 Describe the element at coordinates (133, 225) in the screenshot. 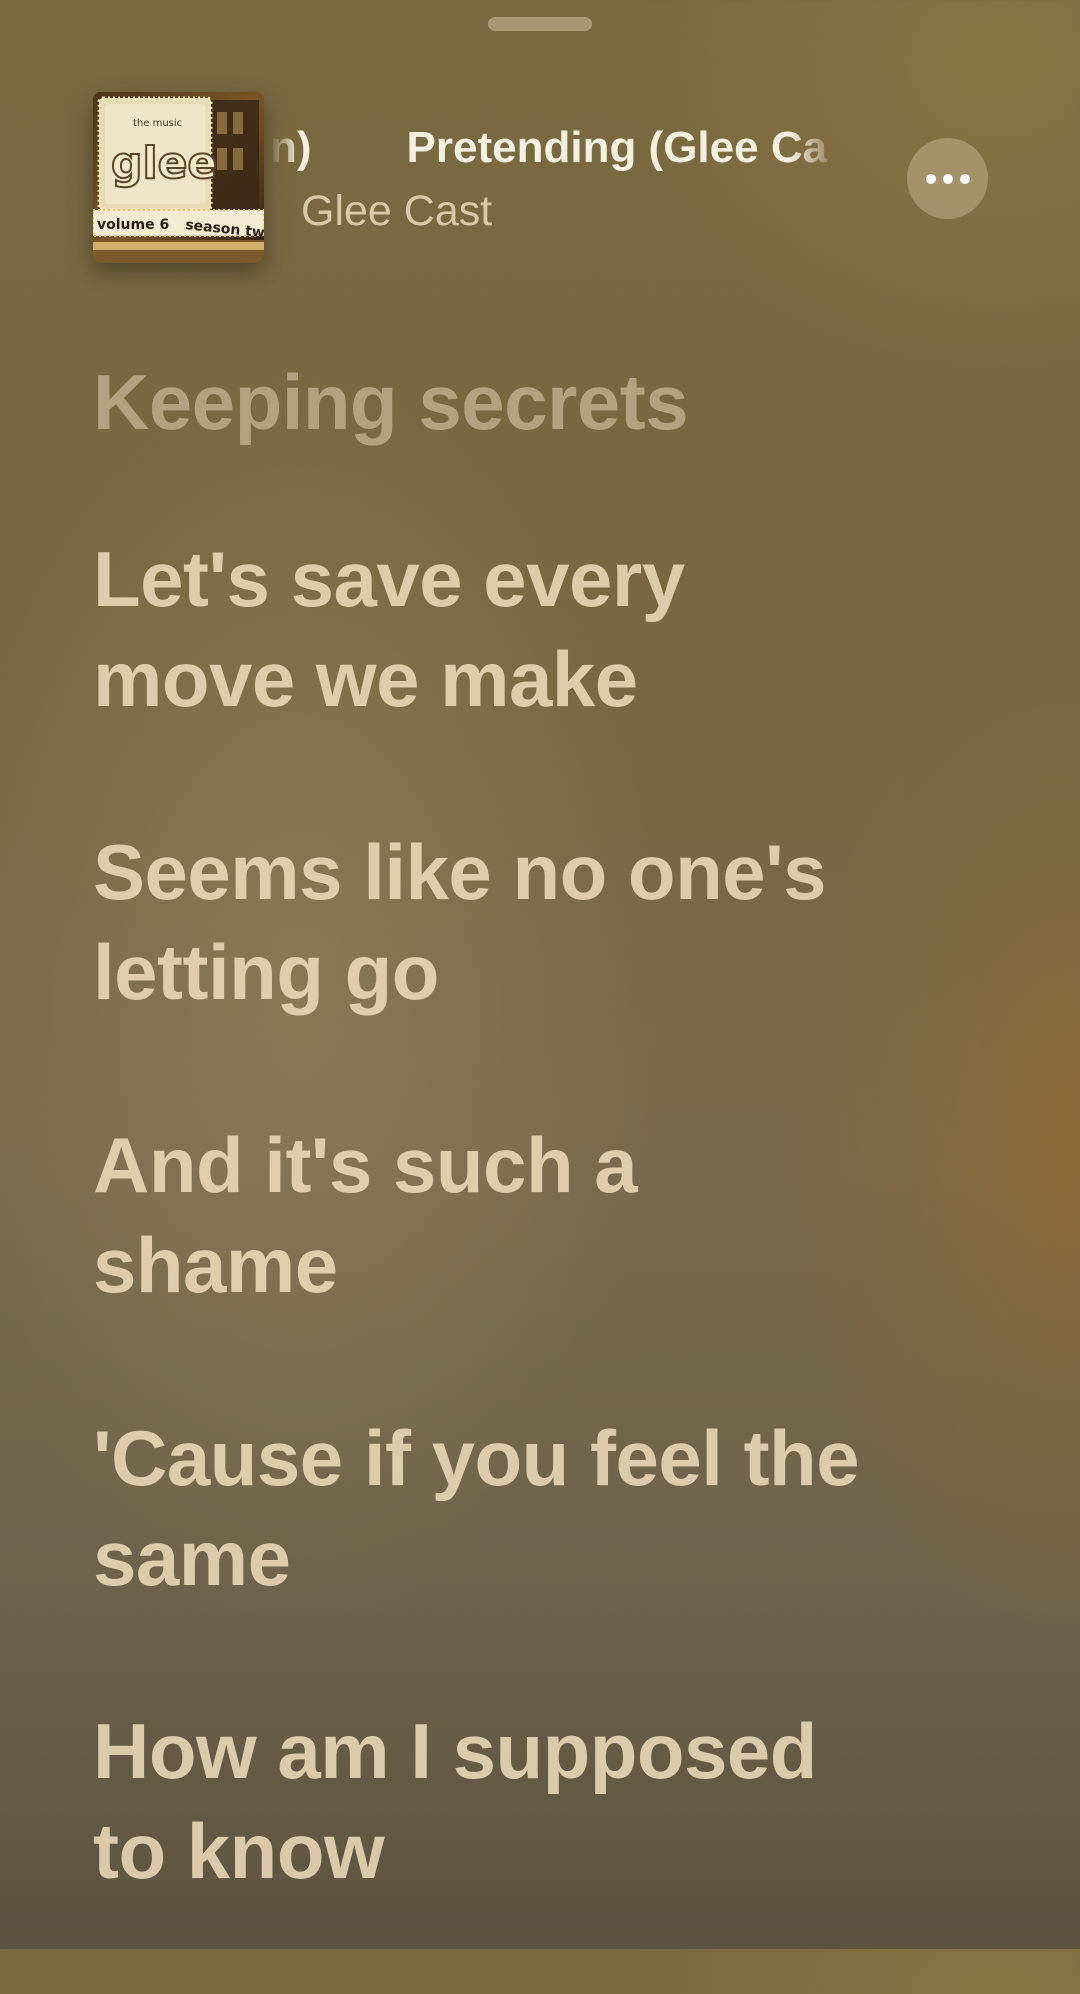

I see `album-volume-text: volume 6` at that location.